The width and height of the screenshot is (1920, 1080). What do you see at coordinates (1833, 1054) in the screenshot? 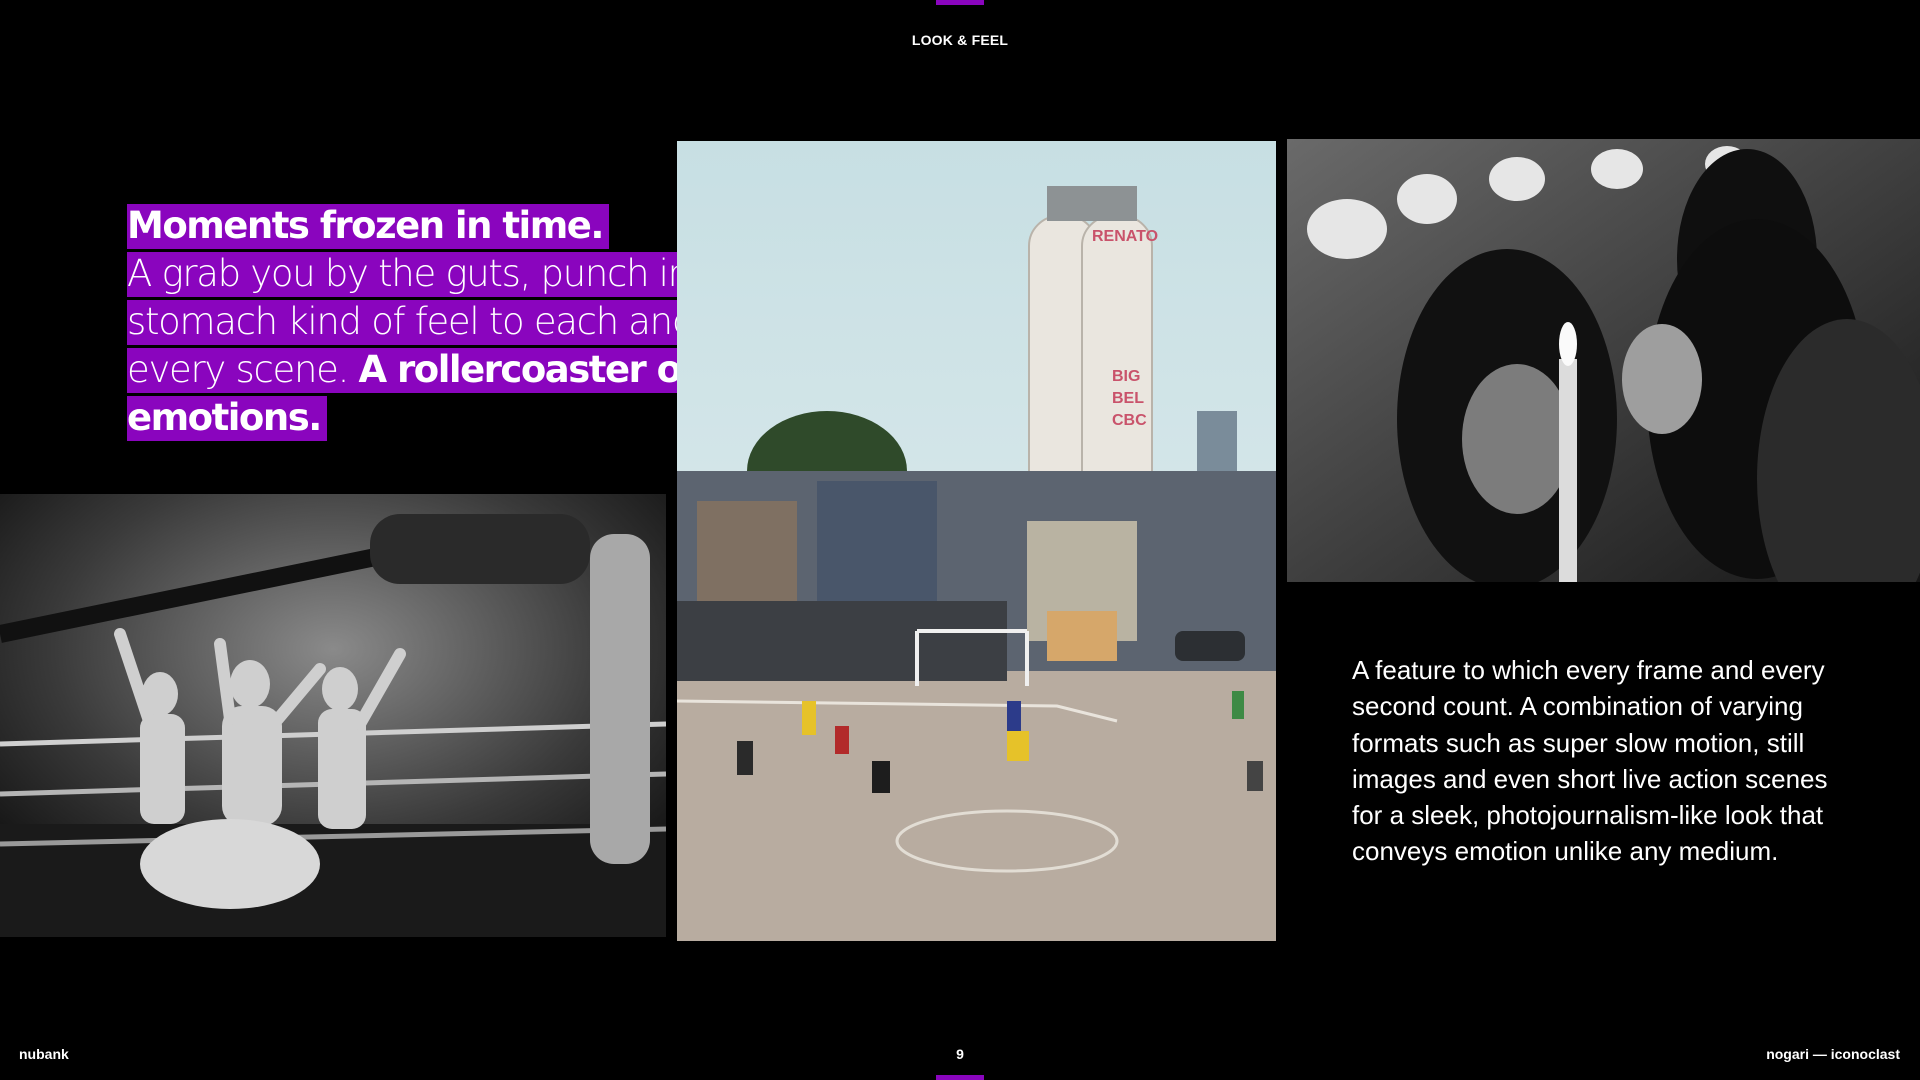
I see `footer-credits: nogari — iconoclast` at bounding box center [1833, 1054].